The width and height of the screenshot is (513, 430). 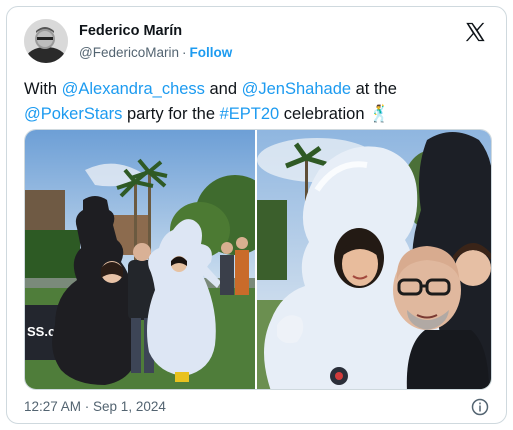 I want to click on author-name: Federico Marín, so click(x=130, y=31).